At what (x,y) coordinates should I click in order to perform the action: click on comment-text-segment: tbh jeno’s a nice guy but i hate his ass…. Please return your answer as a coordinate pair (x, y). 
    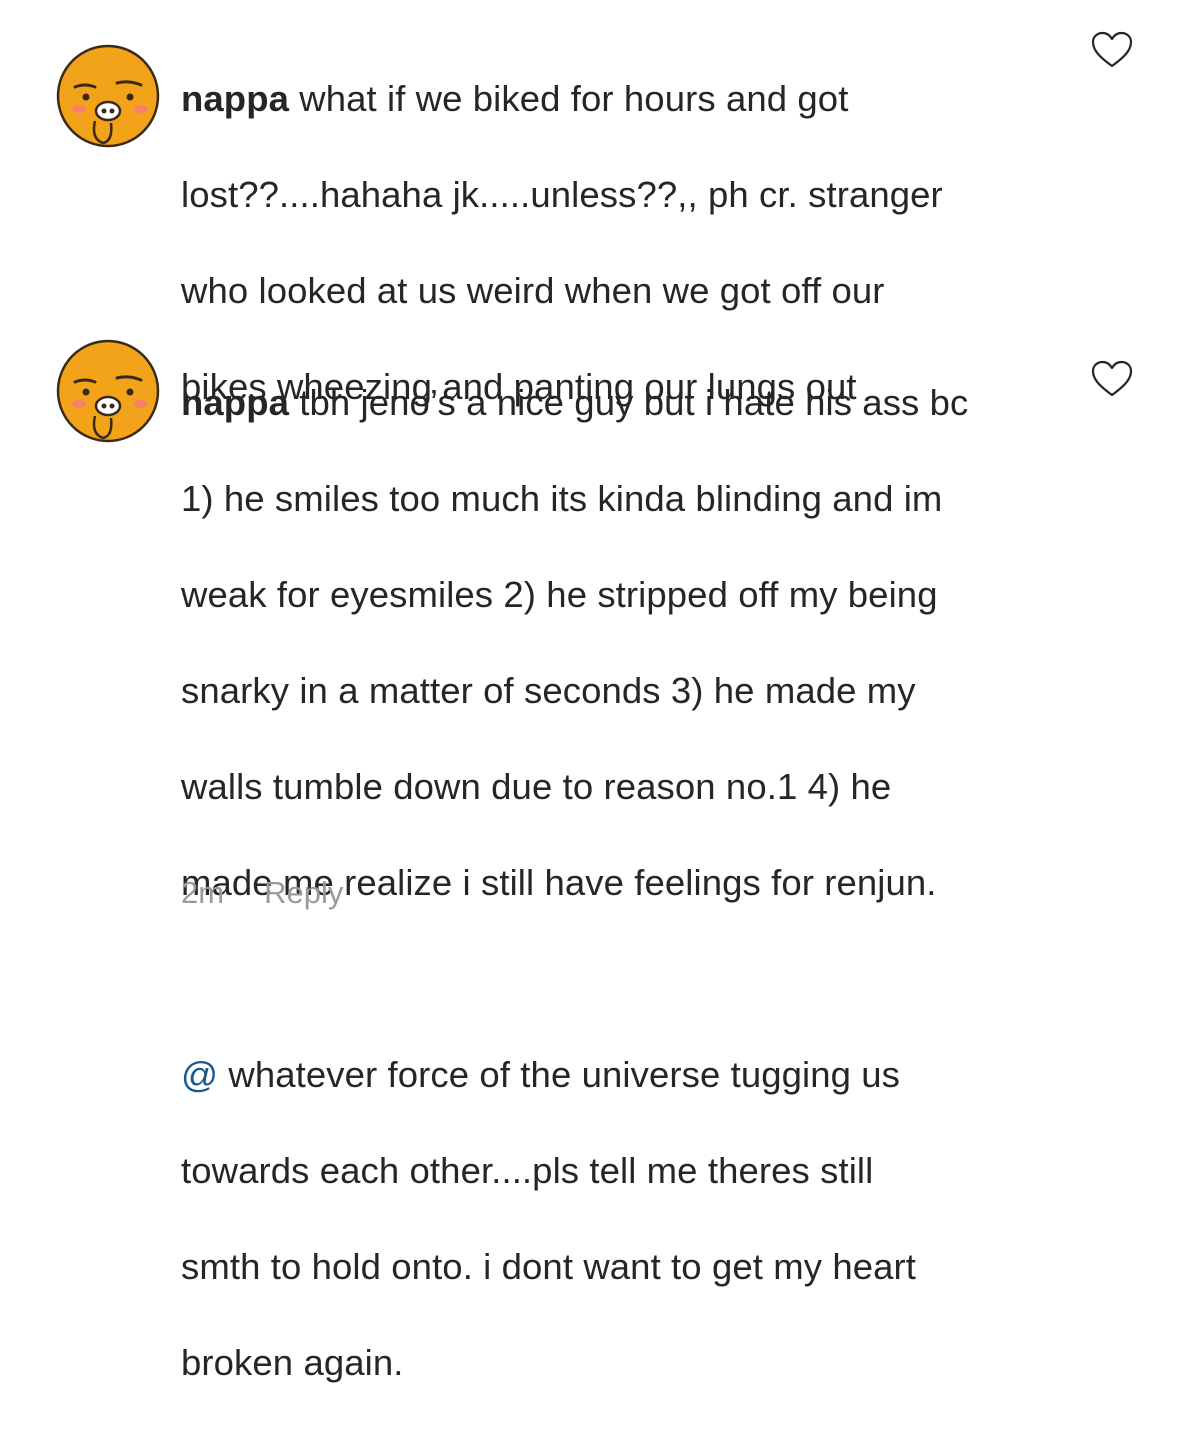
    Looking at the image, I should click on (629, 402).